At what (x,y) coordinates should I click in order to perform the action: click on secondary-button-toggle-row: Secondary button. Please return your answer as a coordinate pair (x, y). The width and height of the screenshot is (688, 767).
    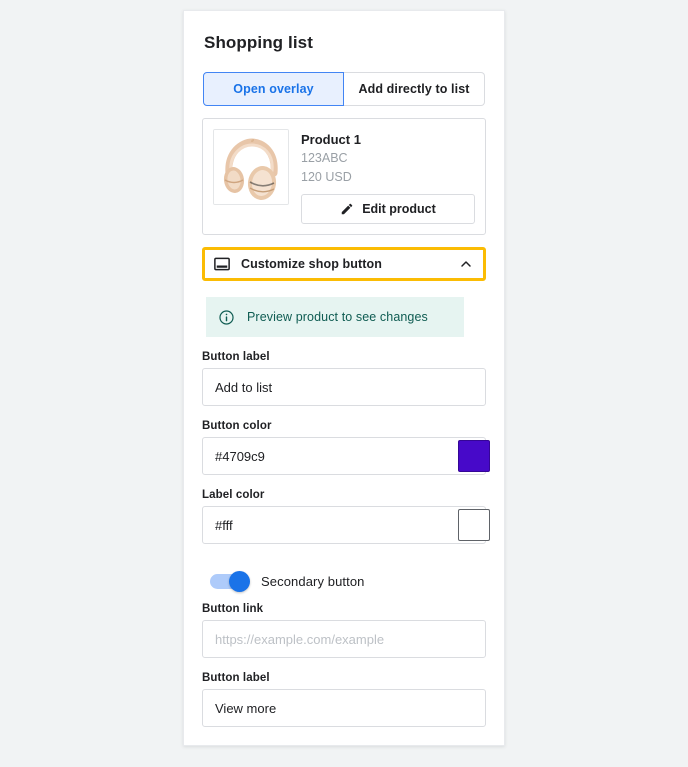
    Looking at the image, I should click on (348, 581).